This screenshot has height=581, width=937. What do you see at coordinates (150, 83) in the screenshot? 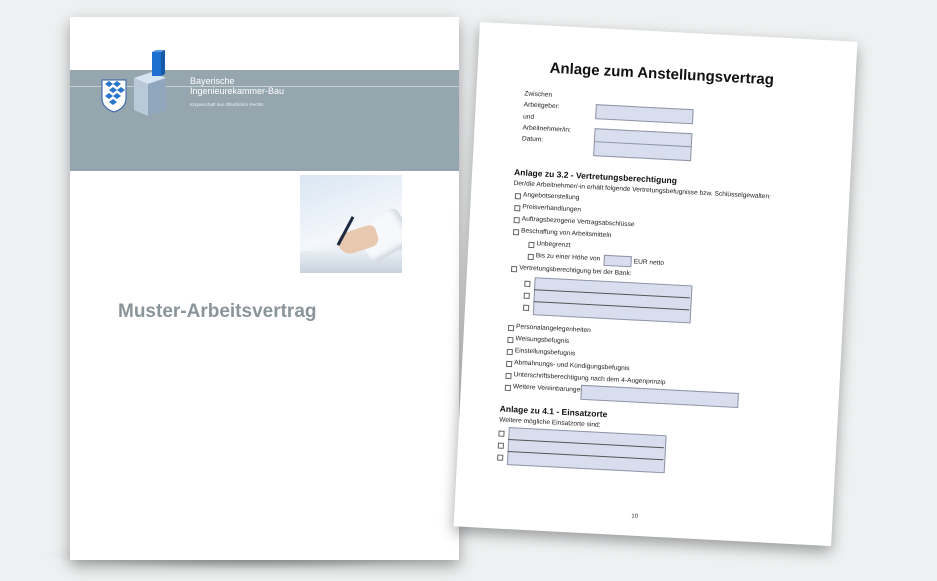
I see `cube-building-icon` at bounding box center [150, 83].